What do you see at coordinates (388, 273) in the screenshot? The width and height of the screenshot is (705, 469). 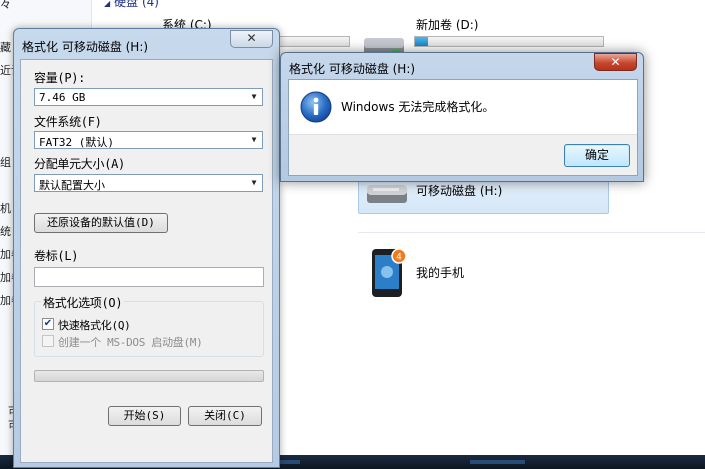 I see `phone-device-icon: 4` at bounding box center [388, 273].